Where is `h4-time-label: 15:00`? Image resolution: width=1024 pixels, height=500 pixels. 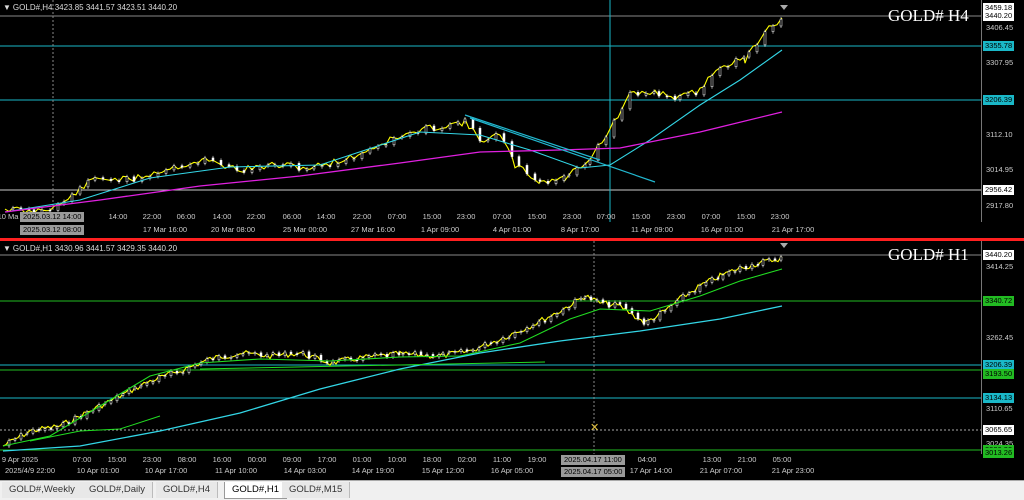
h4-time-label: 15:00 is located at coordinates (432, 216).